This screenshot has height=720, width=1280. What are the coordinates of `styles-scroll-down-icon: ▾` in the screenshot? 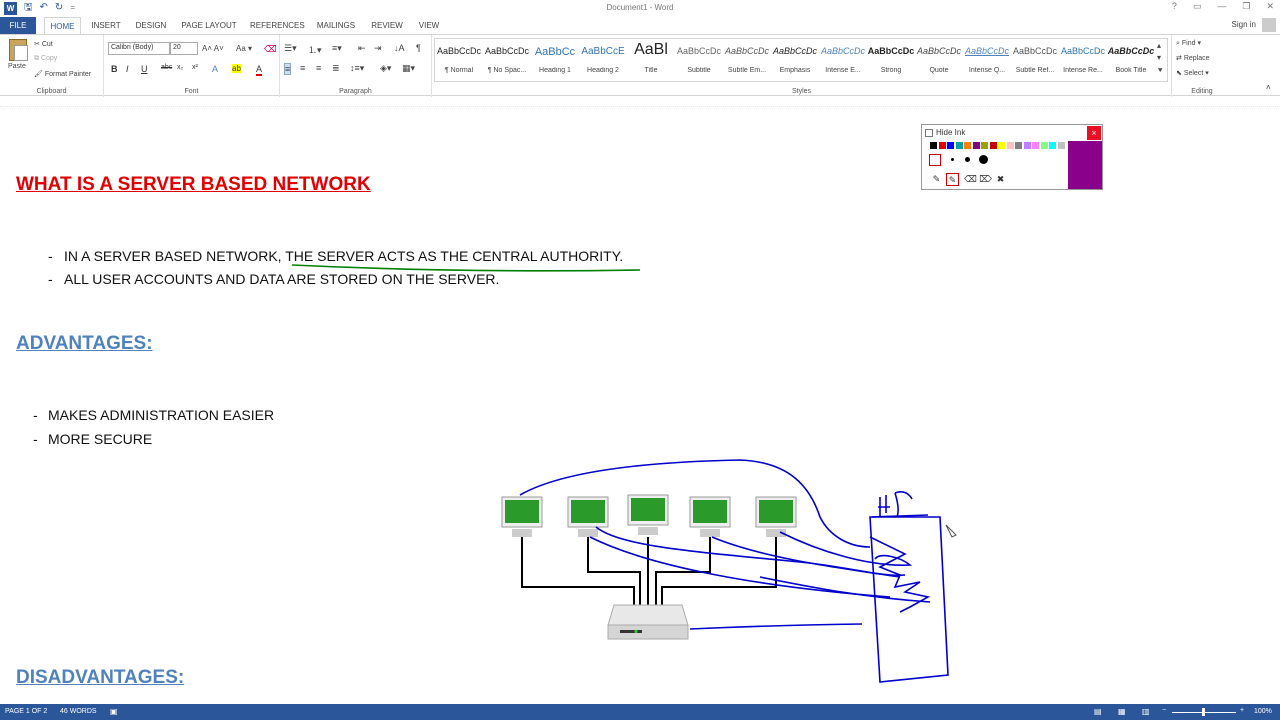 It's located at (1159, 57).